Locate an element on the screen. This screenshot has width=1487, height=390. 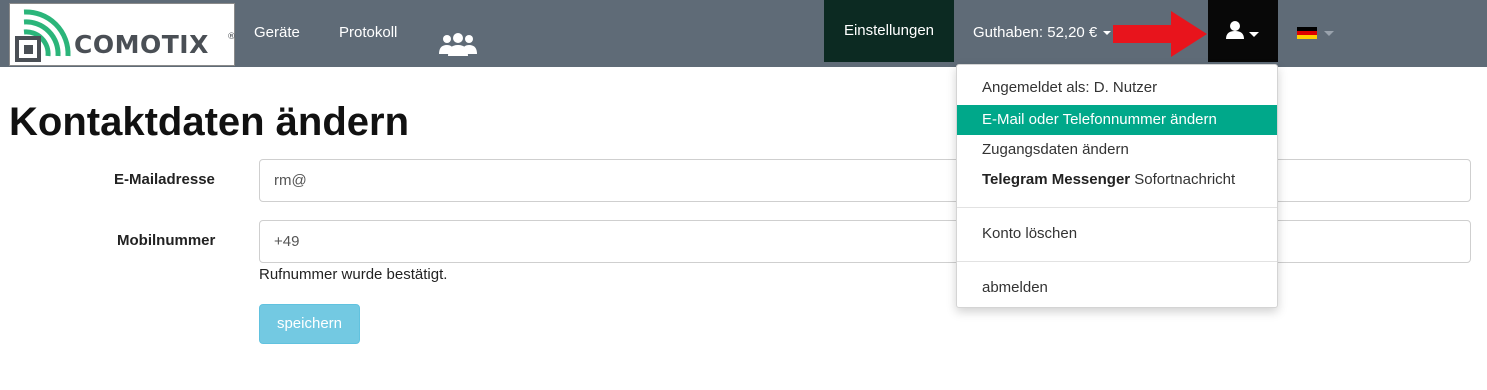
guthaben-label: Guthaben: 52,20 € is located at coordinates (1035, 32).